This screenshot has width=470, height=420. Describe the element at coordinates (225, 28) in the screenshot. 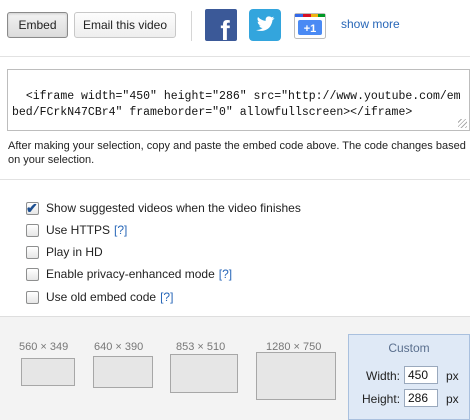

I see `facebook-icon-glyph: f` at that location.